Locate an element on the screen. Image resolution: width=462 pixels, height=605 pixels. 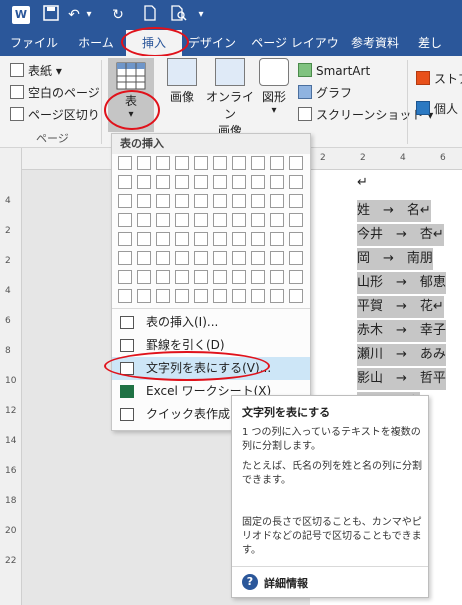
tab-references: 参考資料 is located at coordinates (375, 43).